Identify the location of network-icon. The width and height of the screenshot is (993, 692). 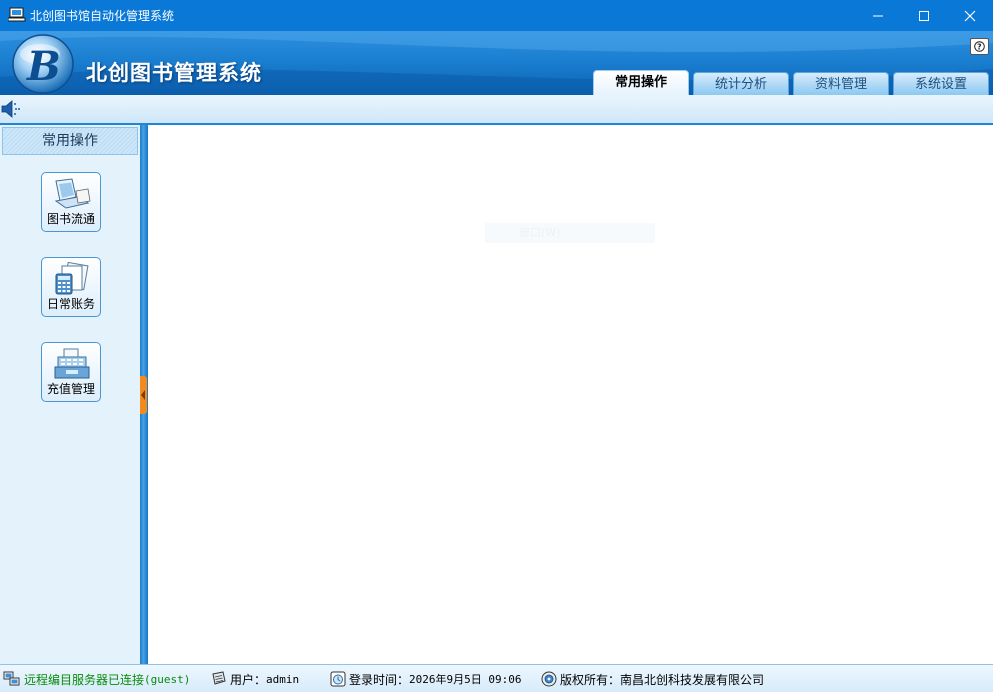
(11, 678).